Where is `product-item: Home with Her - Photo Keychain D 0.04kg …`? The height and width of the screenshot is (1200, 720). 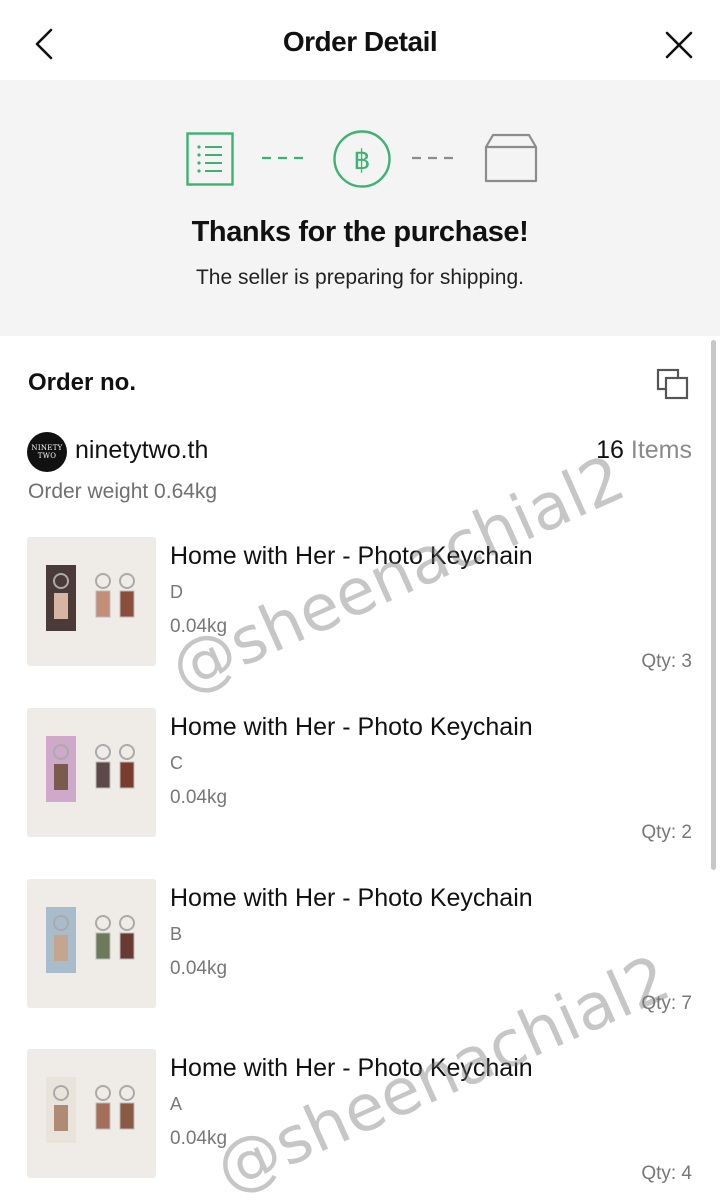 product-item: Home with Her - Photo Keychain D 0.04kg … is located at coordinates (360, 622).